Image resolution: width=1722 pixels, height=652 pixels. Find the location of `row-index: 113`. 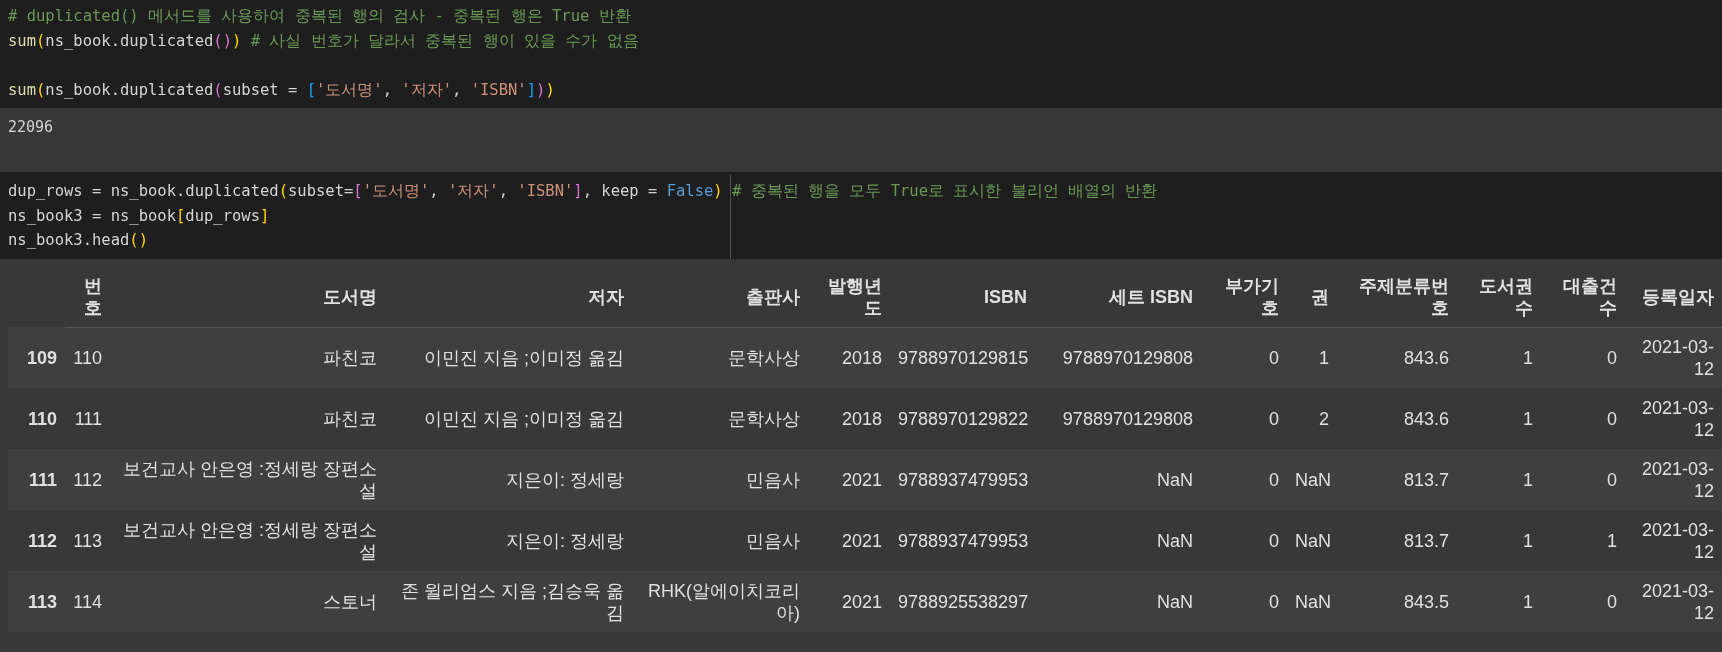

row-index: 113 is located at coordinates (36, 601).